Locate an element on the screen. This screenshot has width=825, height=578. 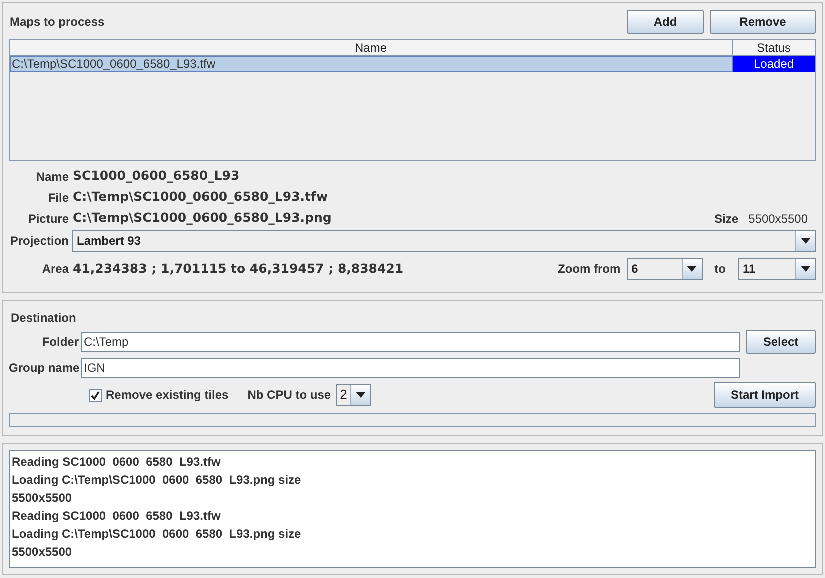
column-header: Name is located at coordinates (371, 48).